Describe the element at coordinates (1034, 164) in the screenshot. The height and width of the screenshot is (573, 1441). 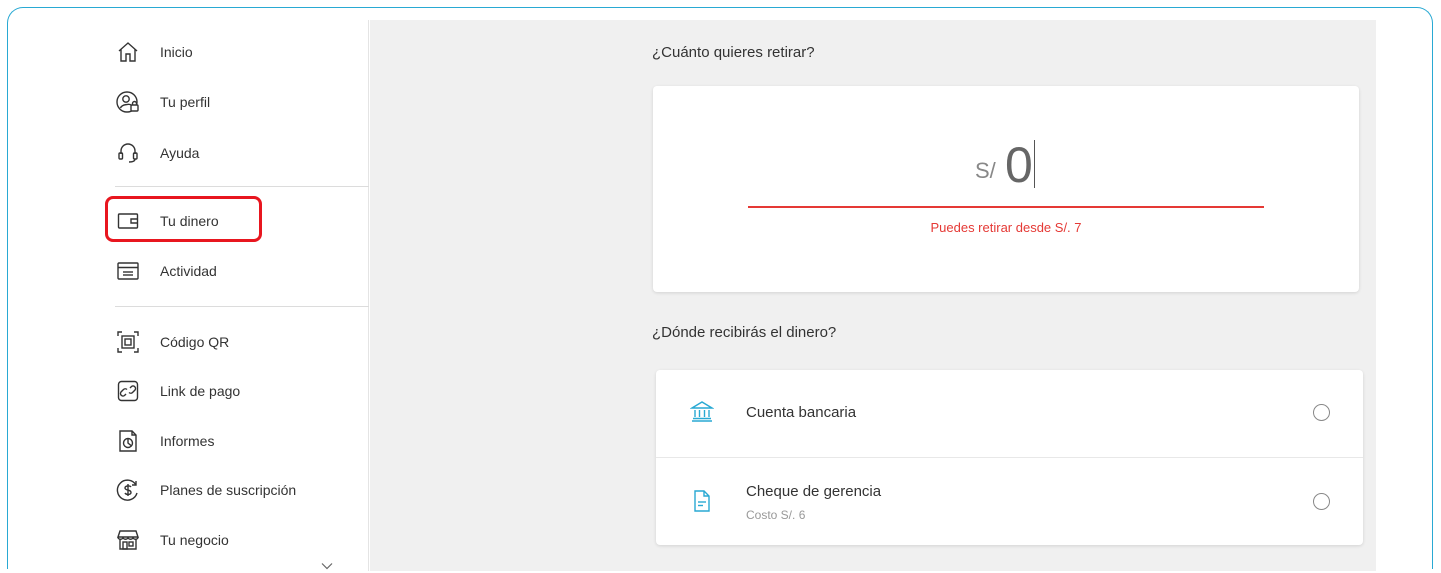
I see `text-caret` at that location.